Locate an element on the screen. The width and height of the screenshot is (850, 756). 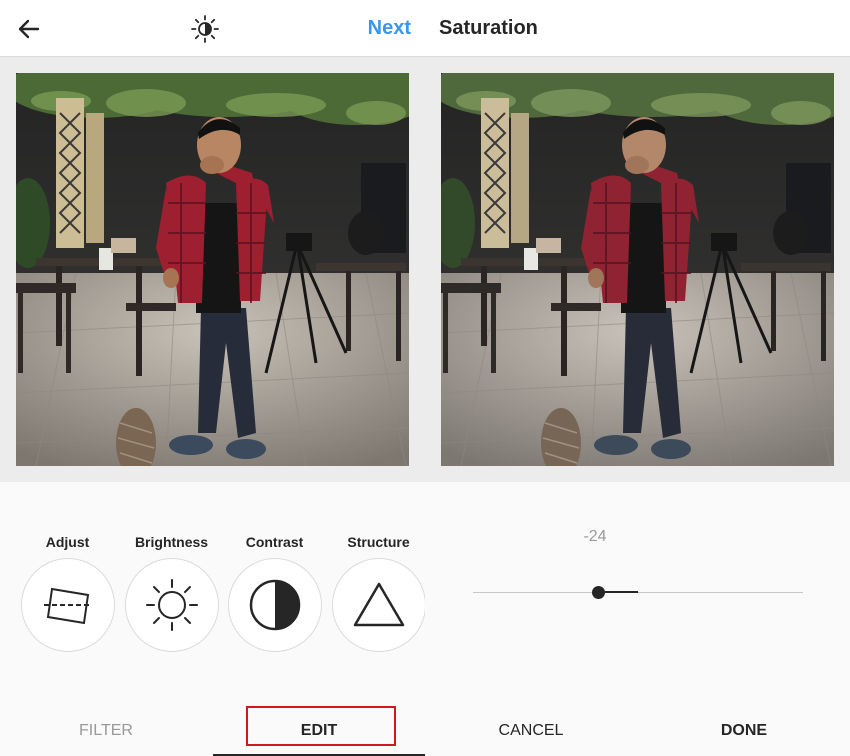
tool-label: Structure is located at coordinates (378, 542).